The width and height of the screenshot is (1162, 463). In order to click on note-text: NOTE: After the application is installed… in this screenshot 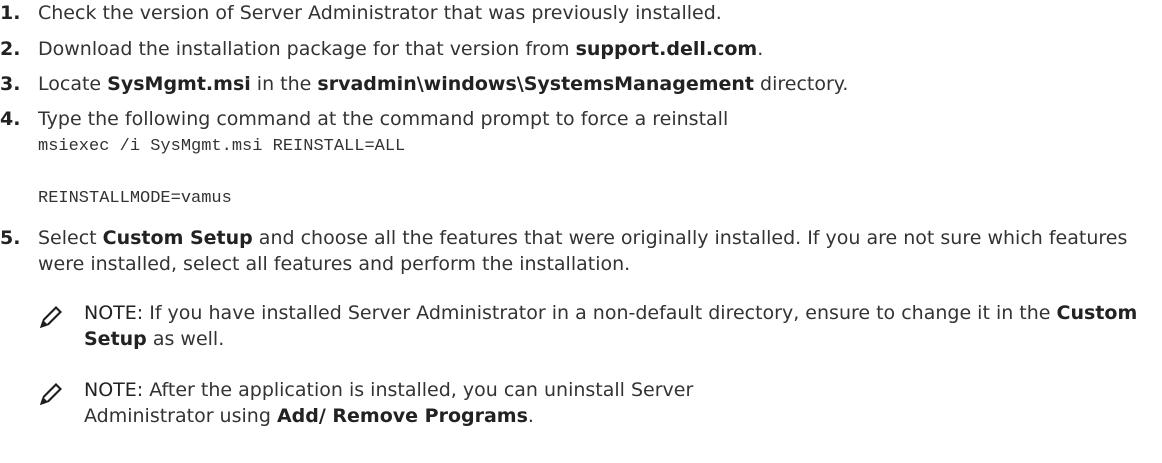, I will do `click(404, 403)`.